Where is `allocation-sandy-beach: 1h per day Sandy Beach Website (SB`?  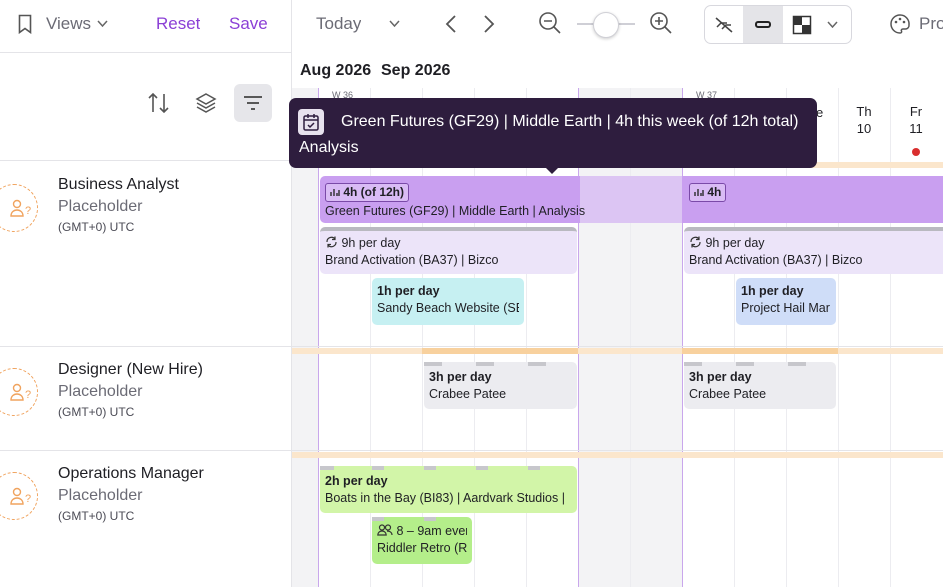 allocation-sandy-beach: 1h per day Sandy Beach Website (SB is located at coordinates (448, 301).